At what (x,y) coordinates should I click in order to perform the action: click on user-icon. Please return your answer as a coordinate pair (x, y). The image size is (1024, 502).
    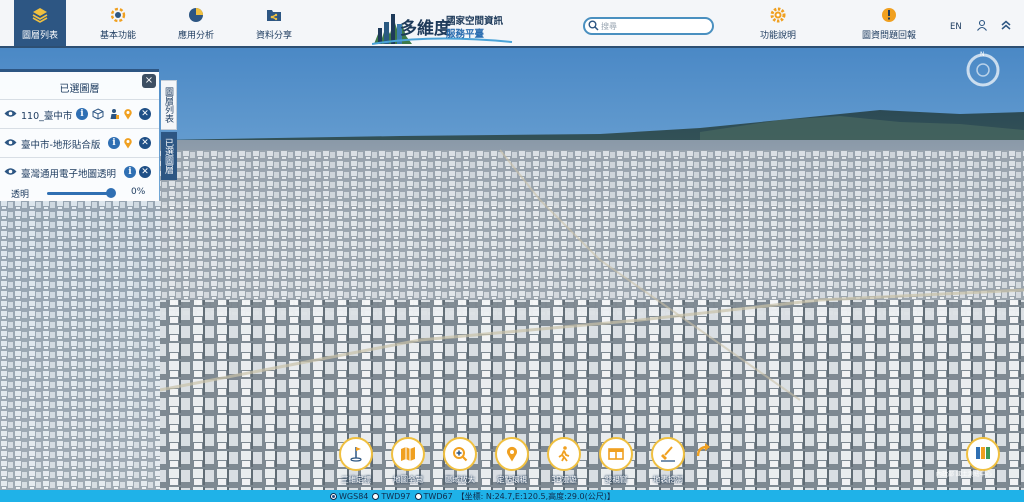
    Looking at the image, I should click on (982, 26).